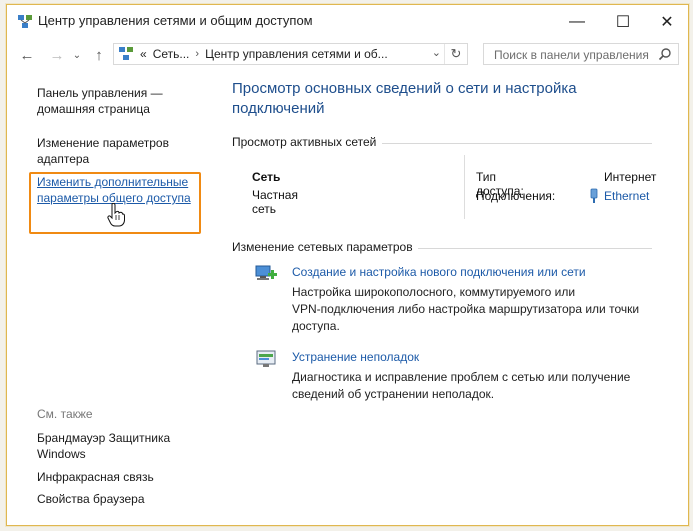 The height and width of the screenshot is (531, 693). I want to click on troubleshoot-link: Устранение неполадок, so click(355, 357).